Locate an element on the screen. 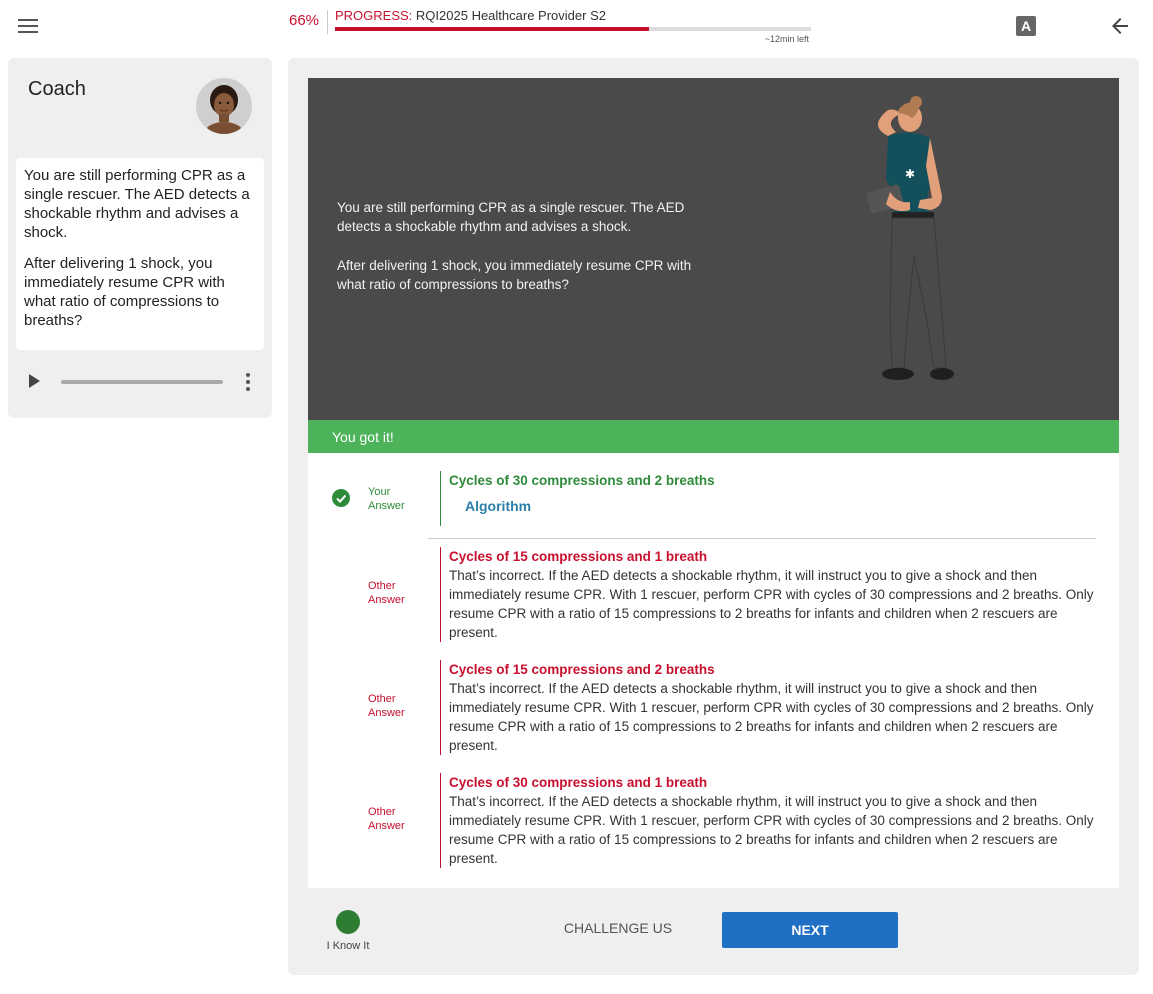 The image size is (1153, 994). feedback-banner: You got it! is located at coordinates (713, 436).